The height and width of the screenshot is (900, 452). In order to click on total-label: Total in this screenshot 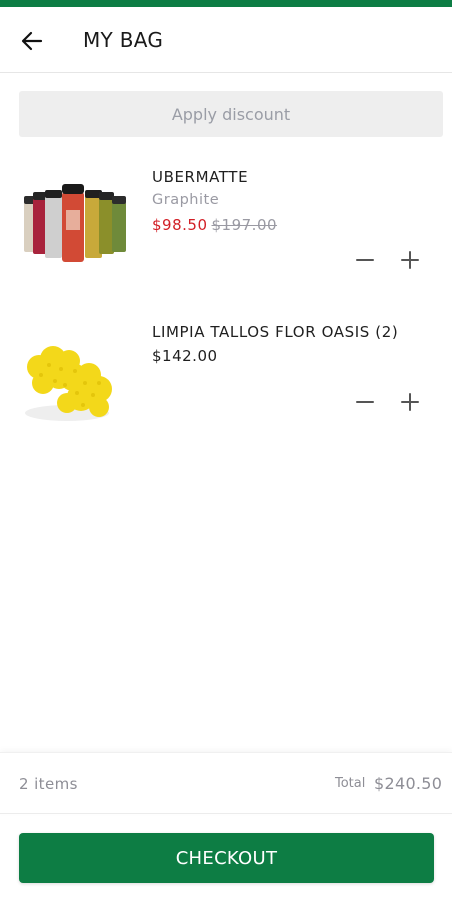, I will do `click(350, 783)`.